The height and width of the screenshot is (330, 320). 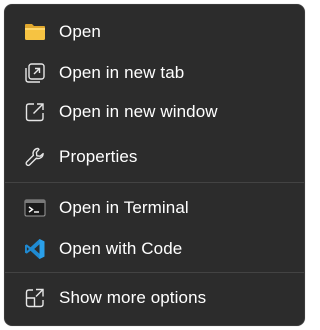 I want to click on vscode-icon, so click(x=35, y=249).